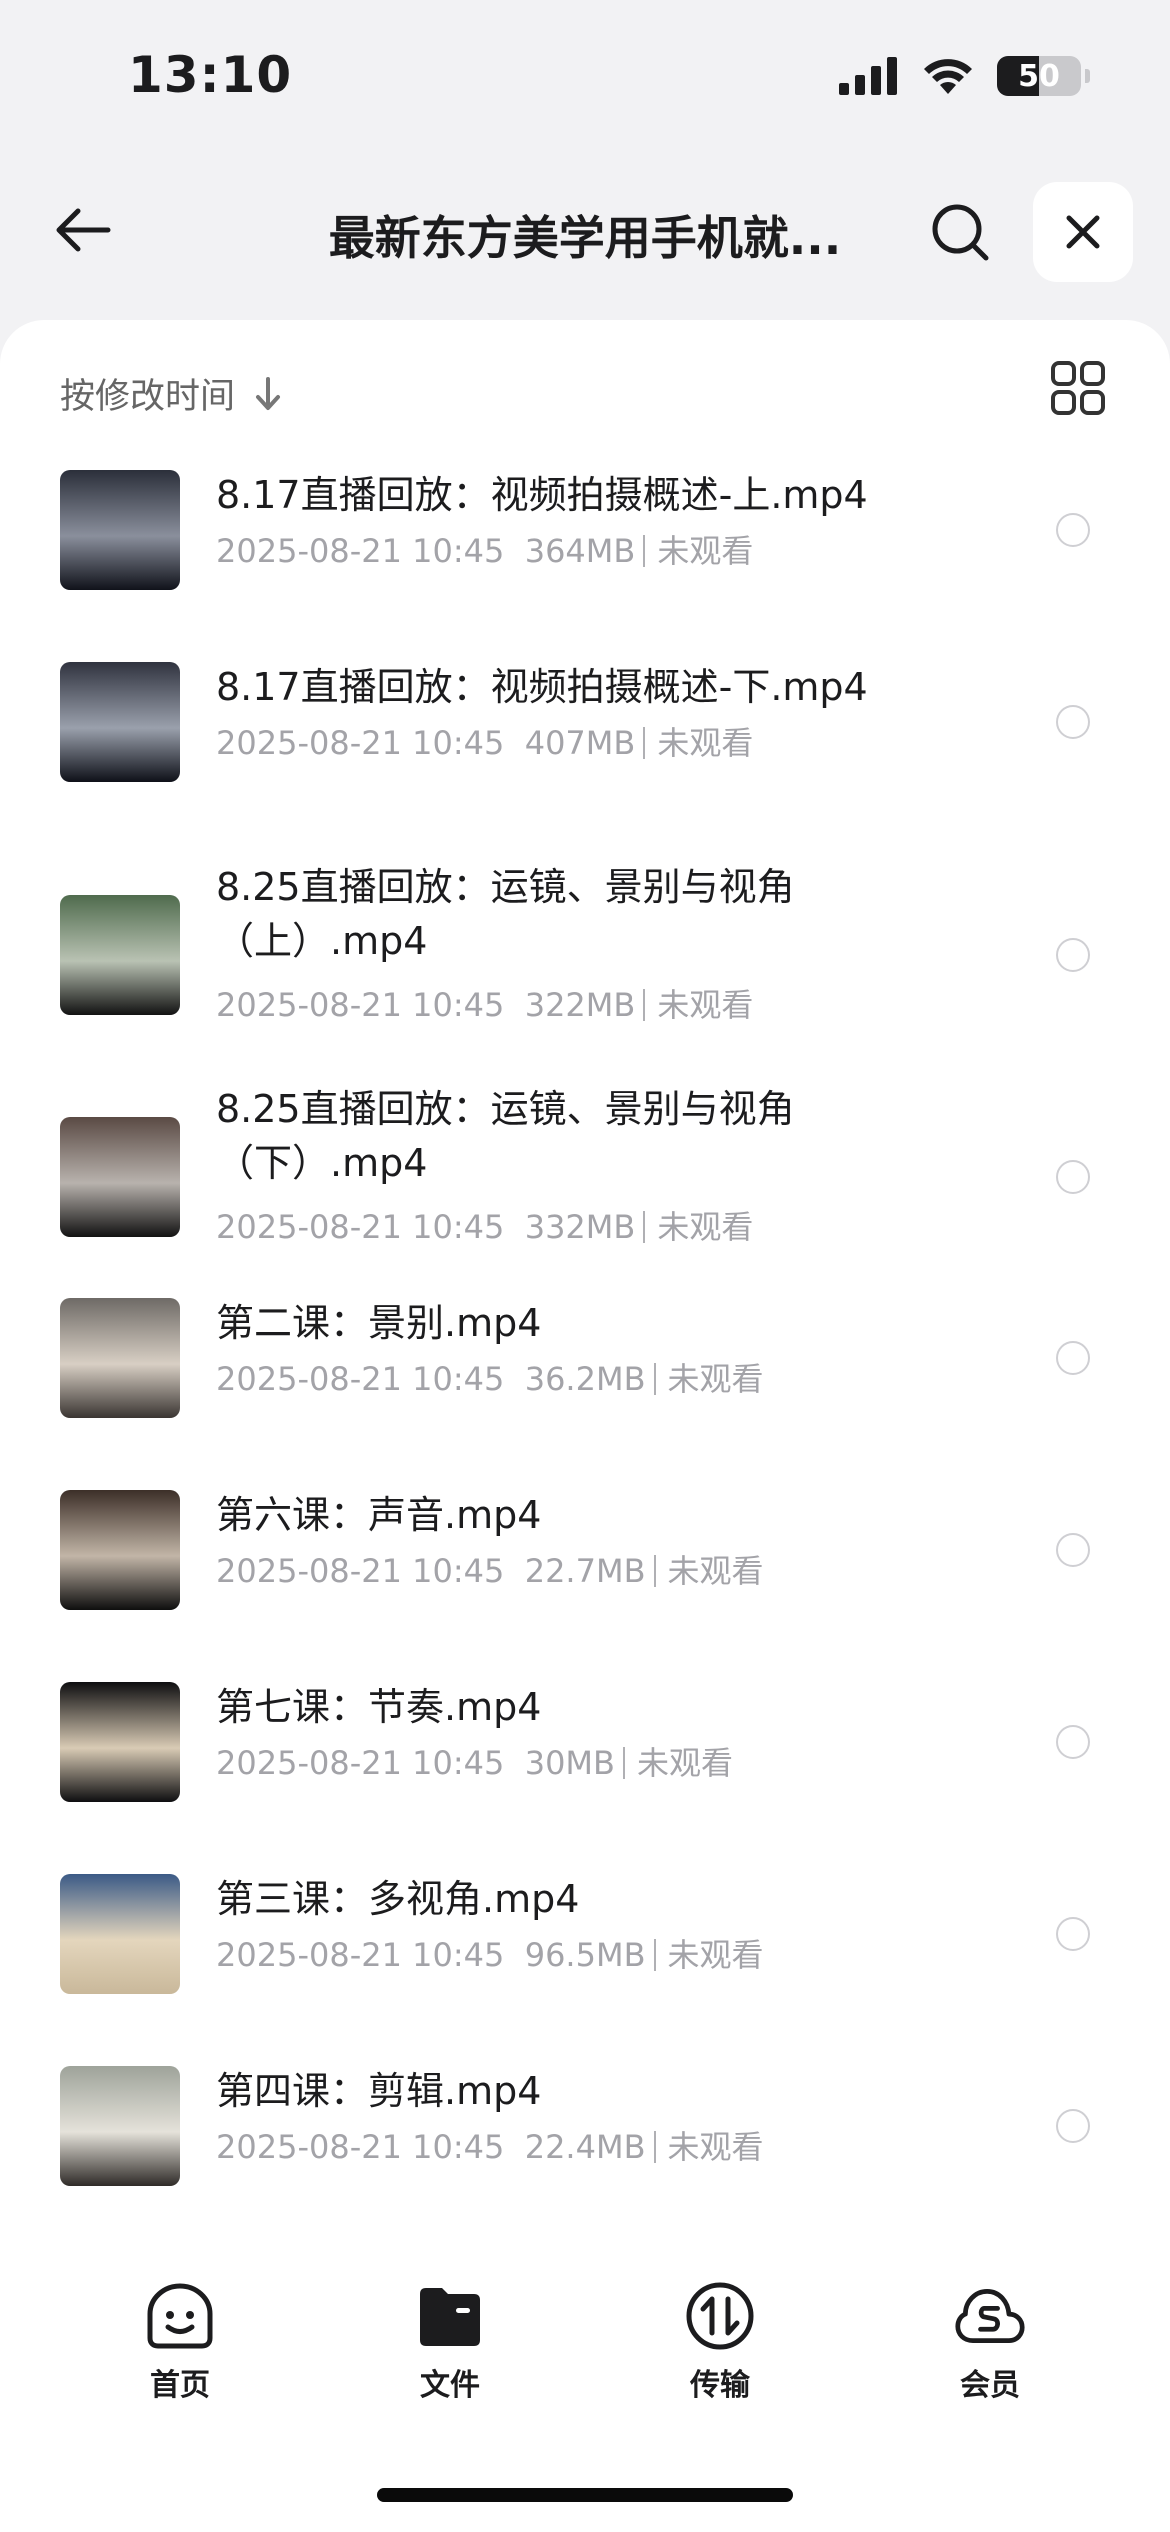  I want to click on status-time: 13:10, so click(210, 75).